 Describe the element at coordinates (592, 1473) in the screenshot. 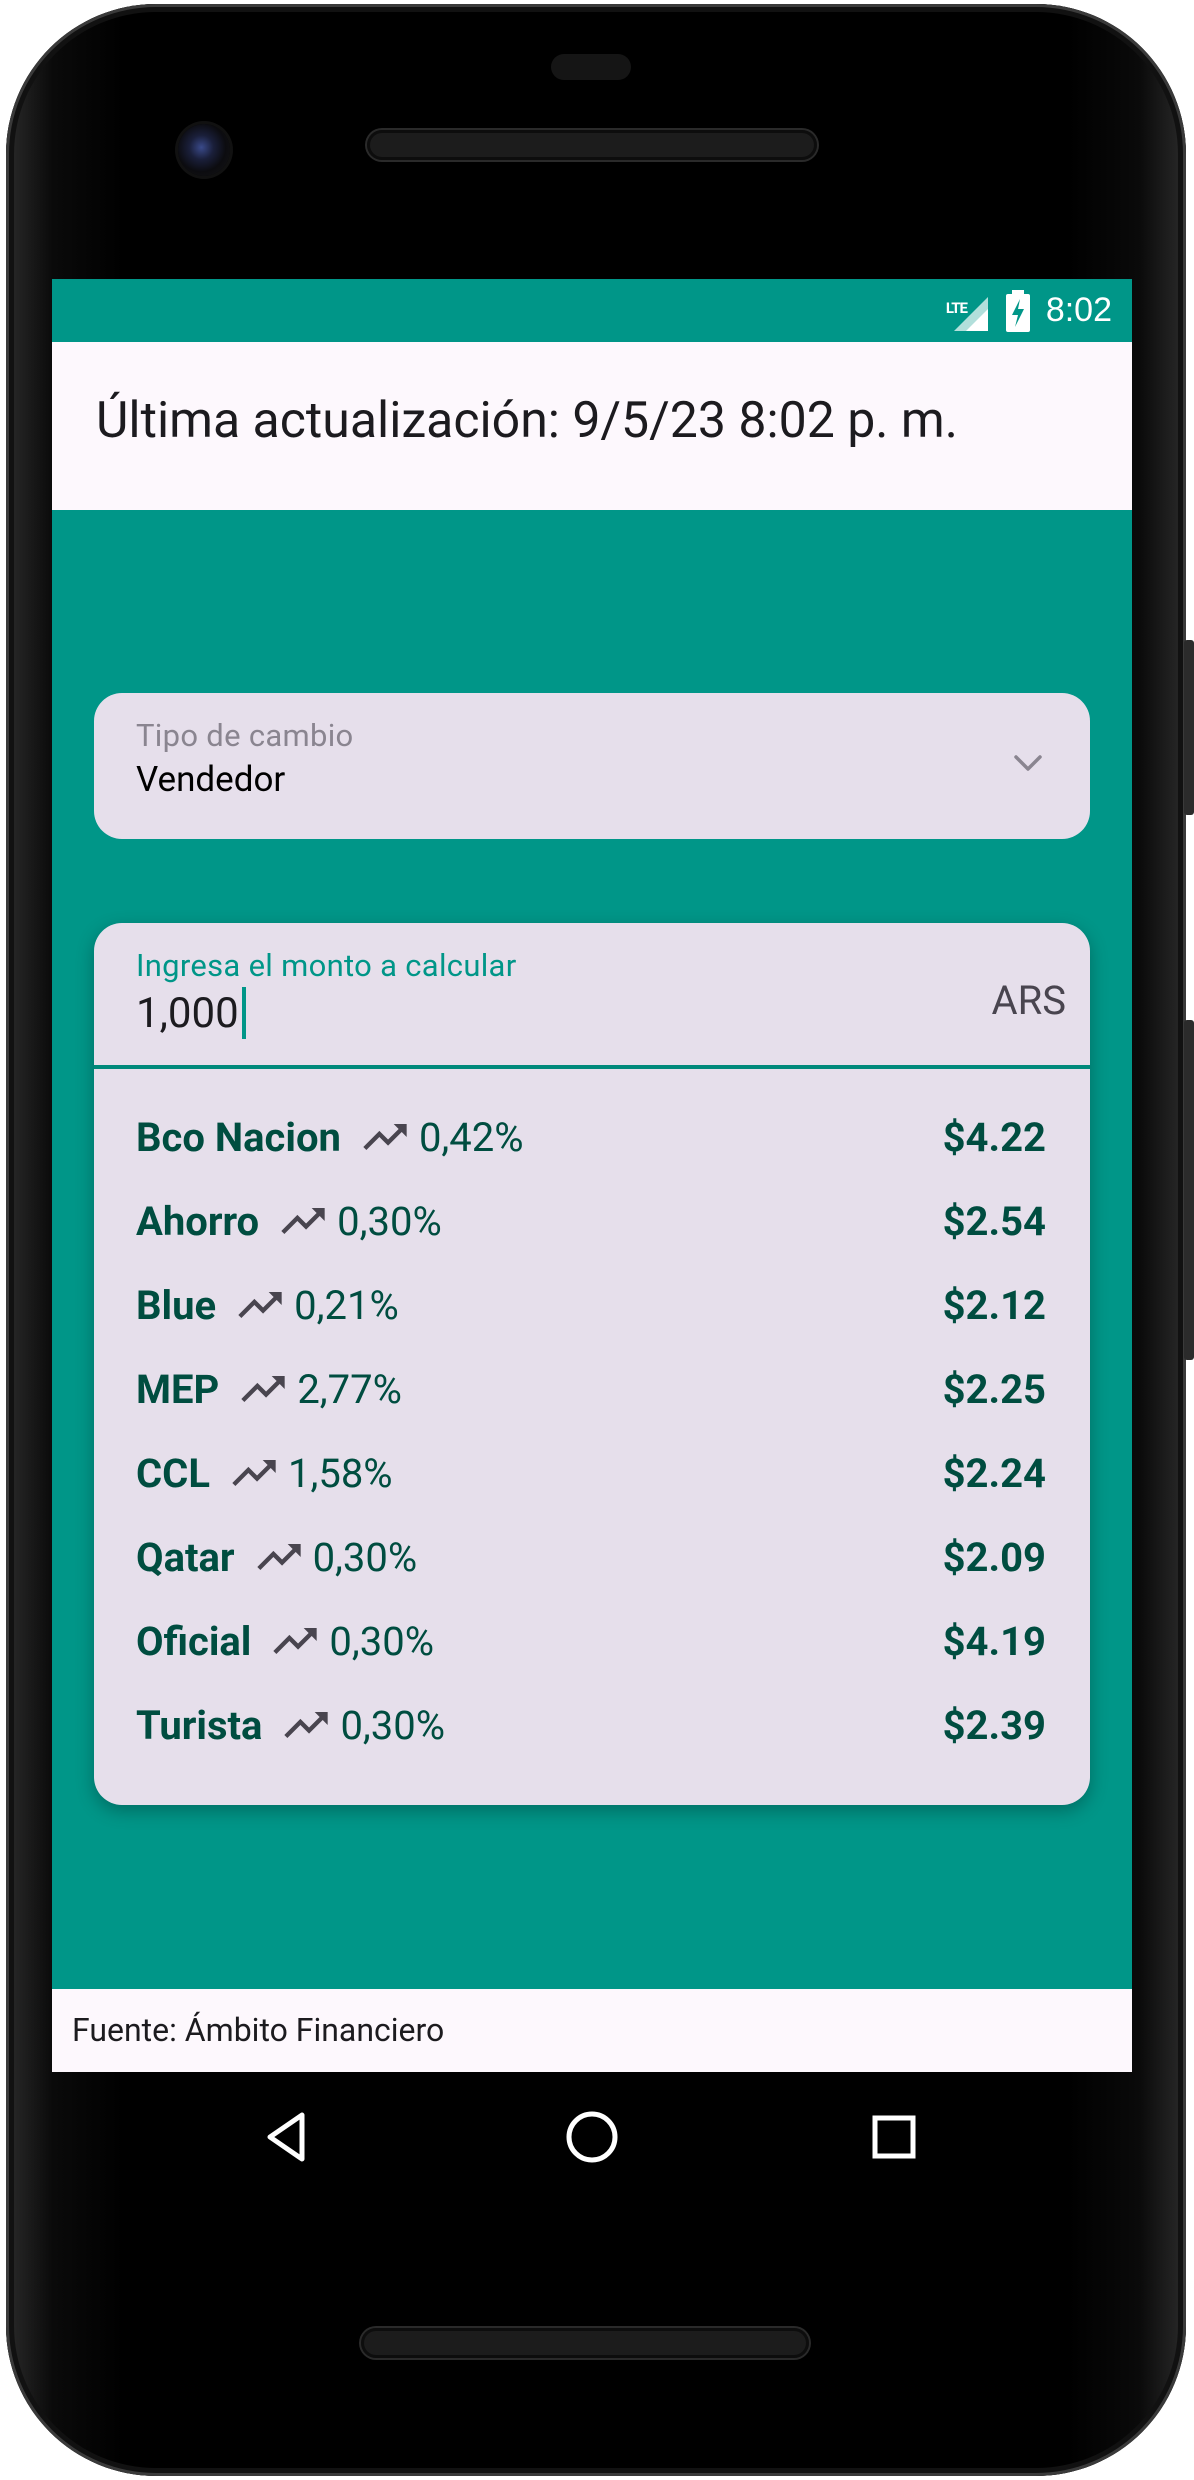

I see `rate-row: CCL 1,58% $2.24` at that location.